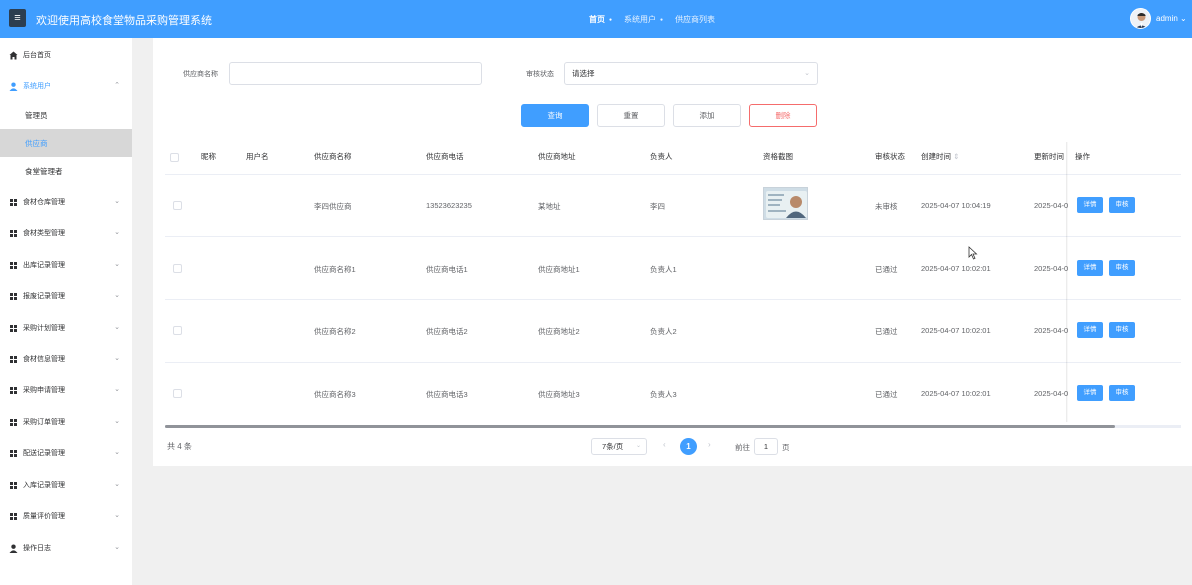  What do you see at coordinates (66, 516) in the screenshot?
I see `sidebar-item-quality: 质量评价管理 ⌄` at bounding box center [66, 516].